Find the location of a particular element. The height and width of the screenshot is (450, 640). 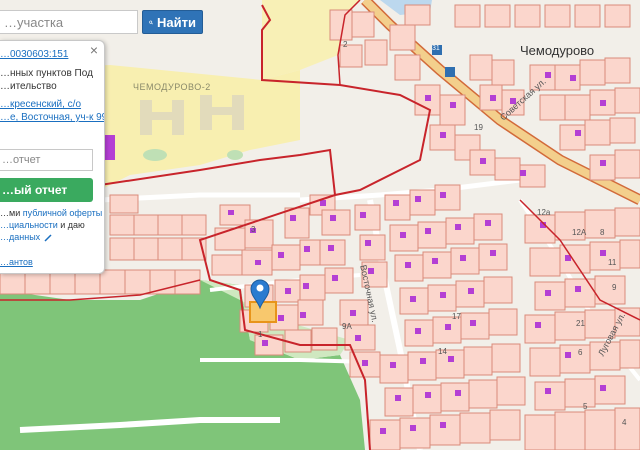

public-offer-link: публичной оферты is located at coordinates (63, 213).